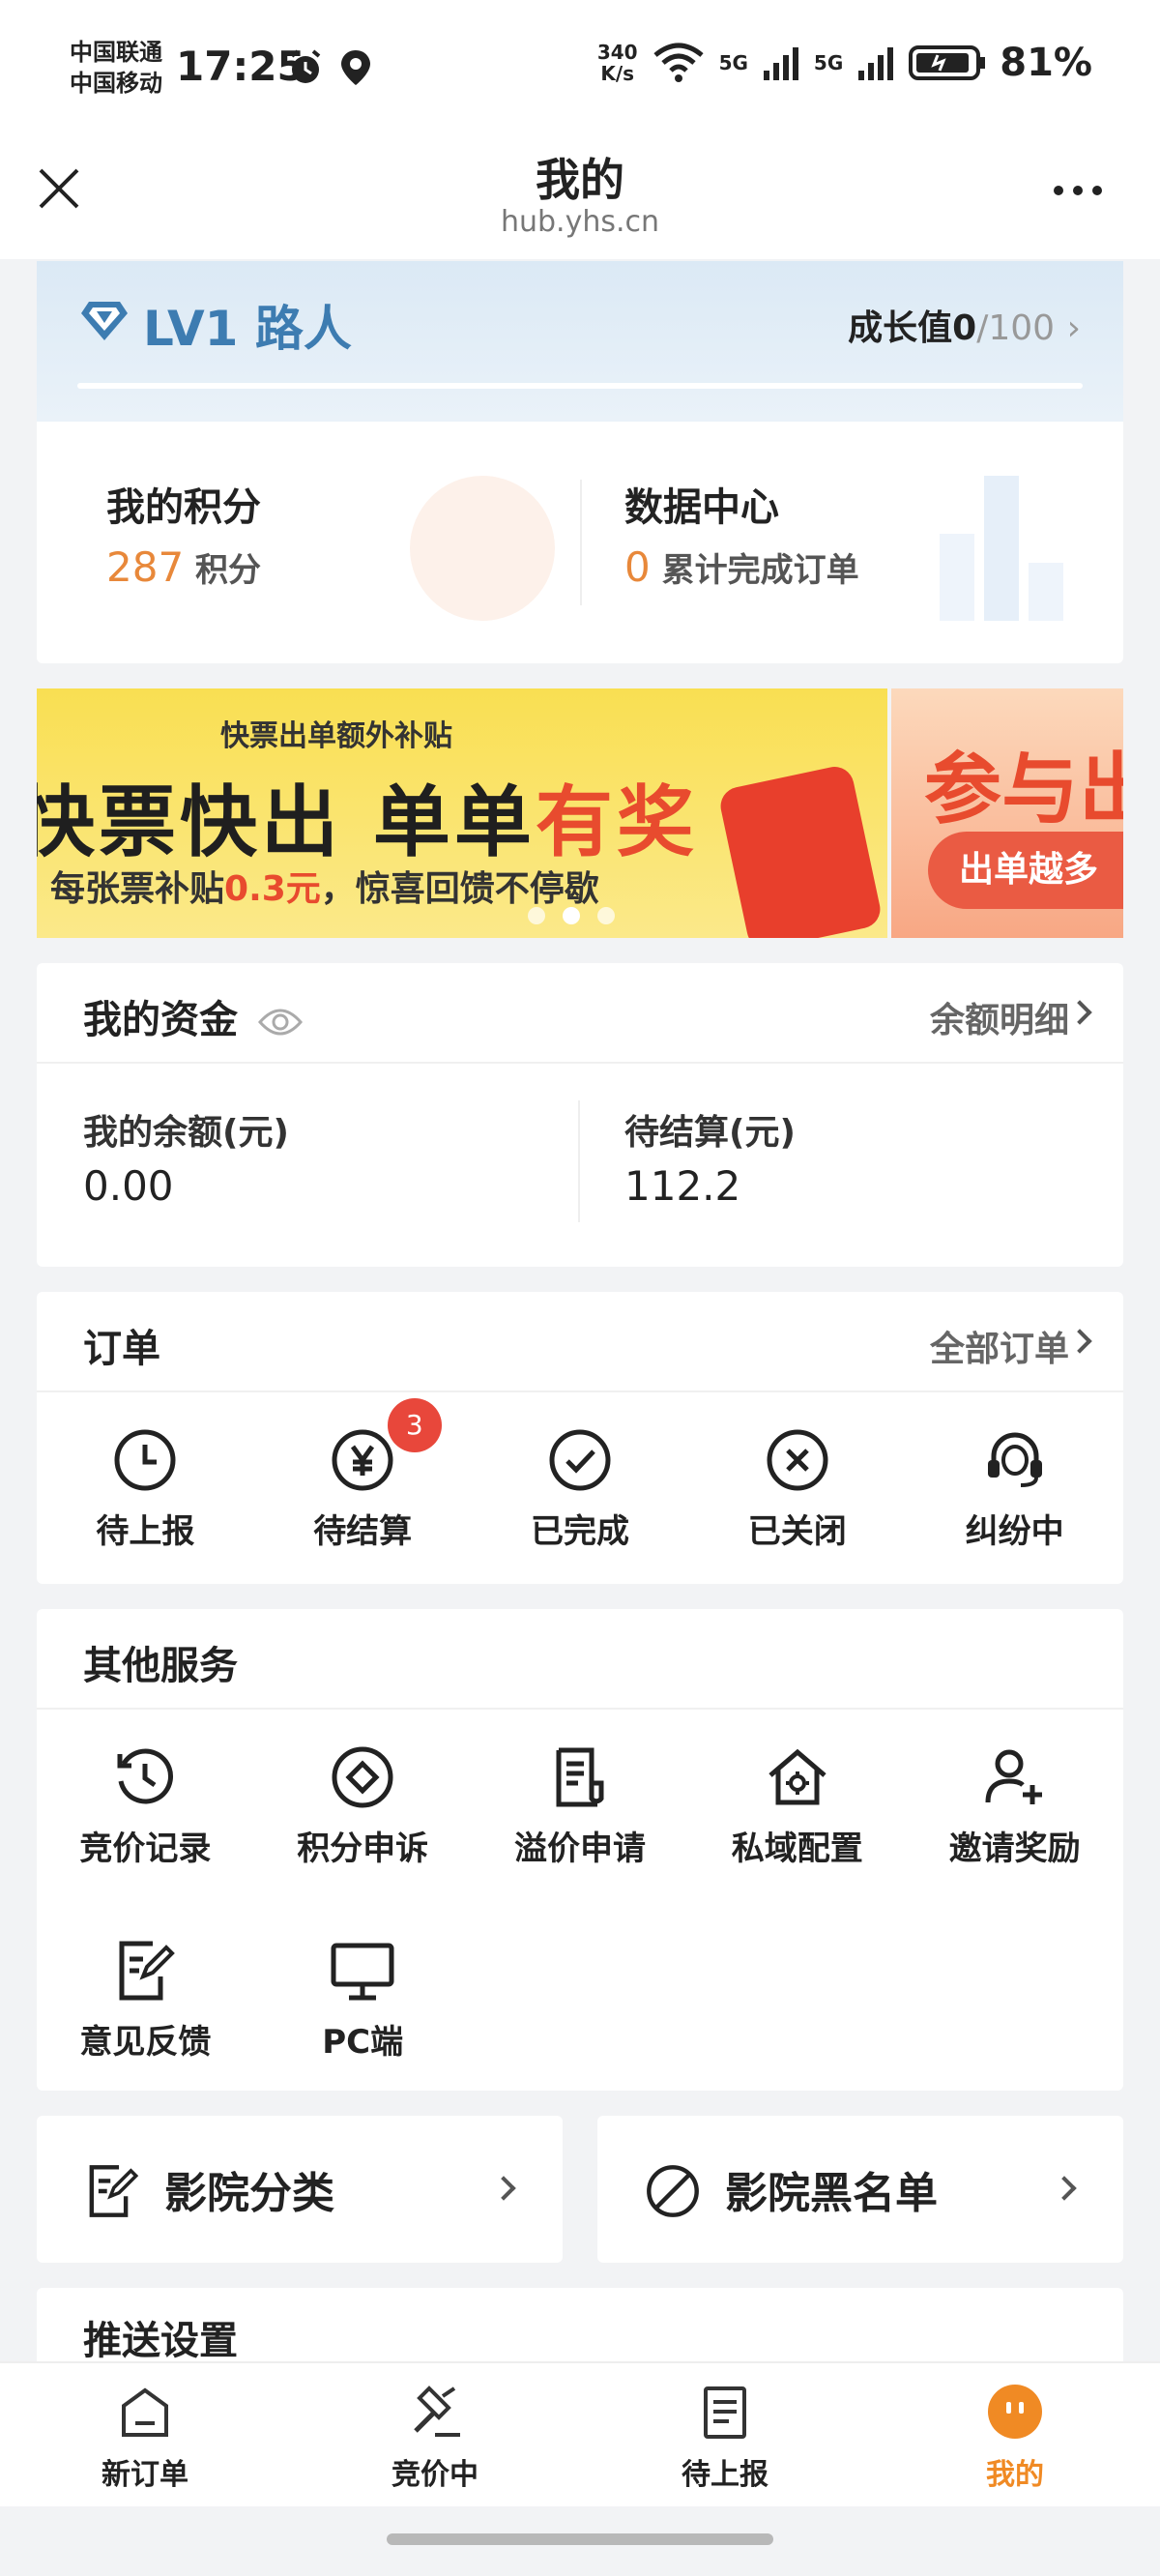 The image size is (1160, 2576). I want to click on headset-icon, so click(1015, 1459).